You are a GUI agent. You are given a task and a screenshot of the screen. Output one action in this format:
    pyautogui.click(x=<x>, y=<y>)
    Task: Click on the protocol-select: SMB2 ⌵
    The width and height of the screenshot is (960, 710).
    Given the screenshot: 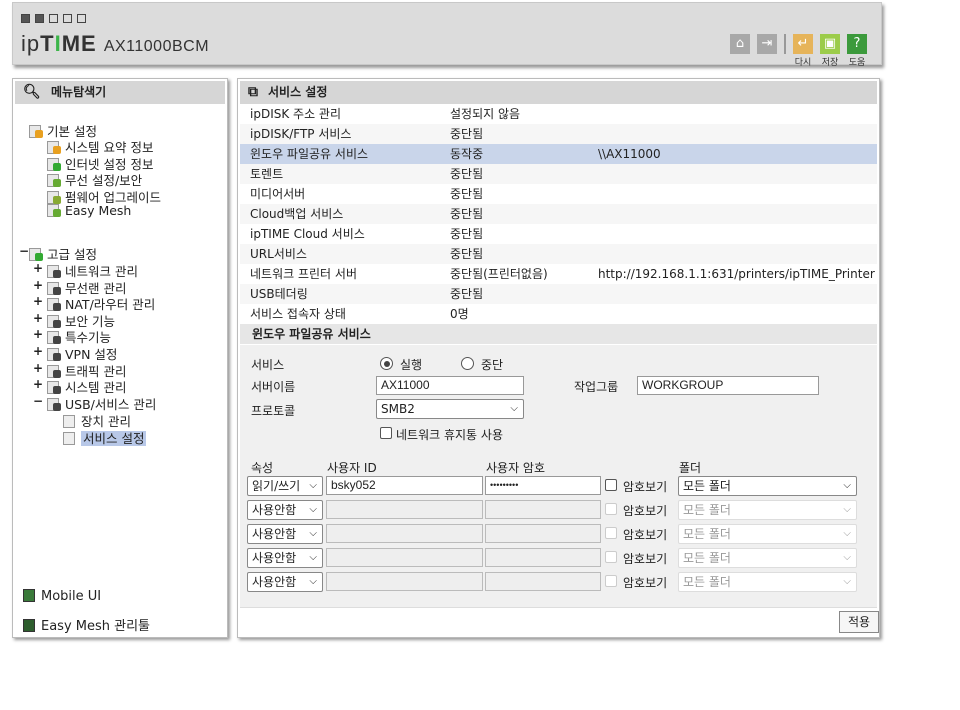 What is the action you would take?
    pyautogui.click(x=450, y=409)
    